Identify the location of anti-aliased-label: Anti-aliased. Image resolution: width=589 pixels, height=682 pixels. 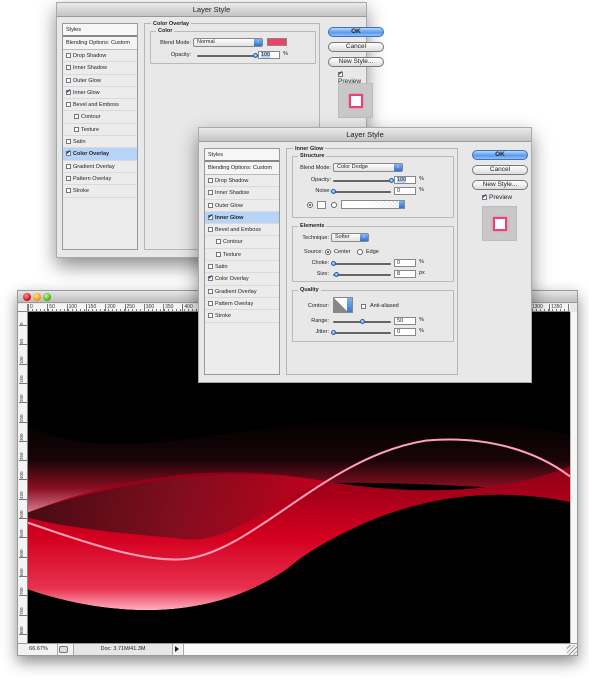
(384, 306).